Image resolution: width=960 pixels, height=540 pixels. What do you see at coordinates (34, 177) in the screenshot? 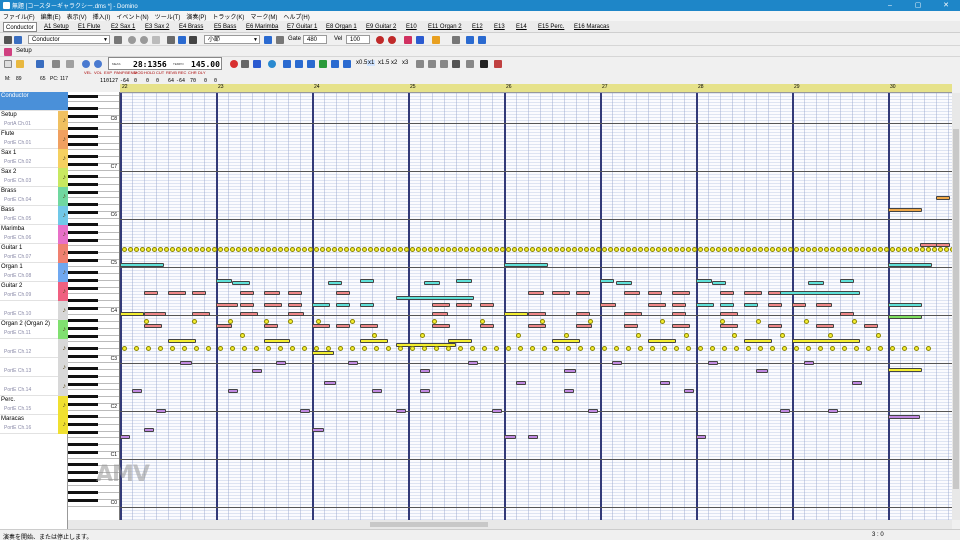
I see `track-list-item: Sax 2 PortE Ch.03 ♪` at bounding box center [34, 177].